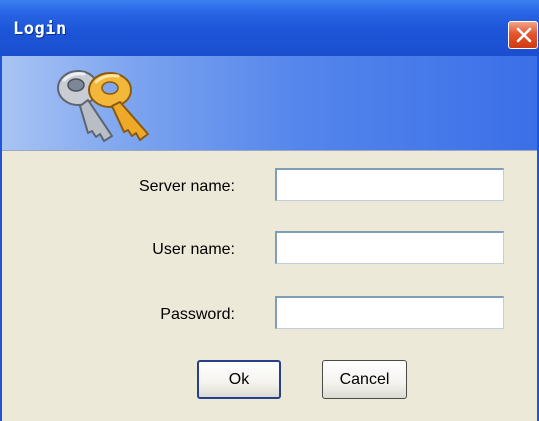 The width and height of the screenshot is (539, 421). I want to click on server-row: Server name:, so click(269, 188).